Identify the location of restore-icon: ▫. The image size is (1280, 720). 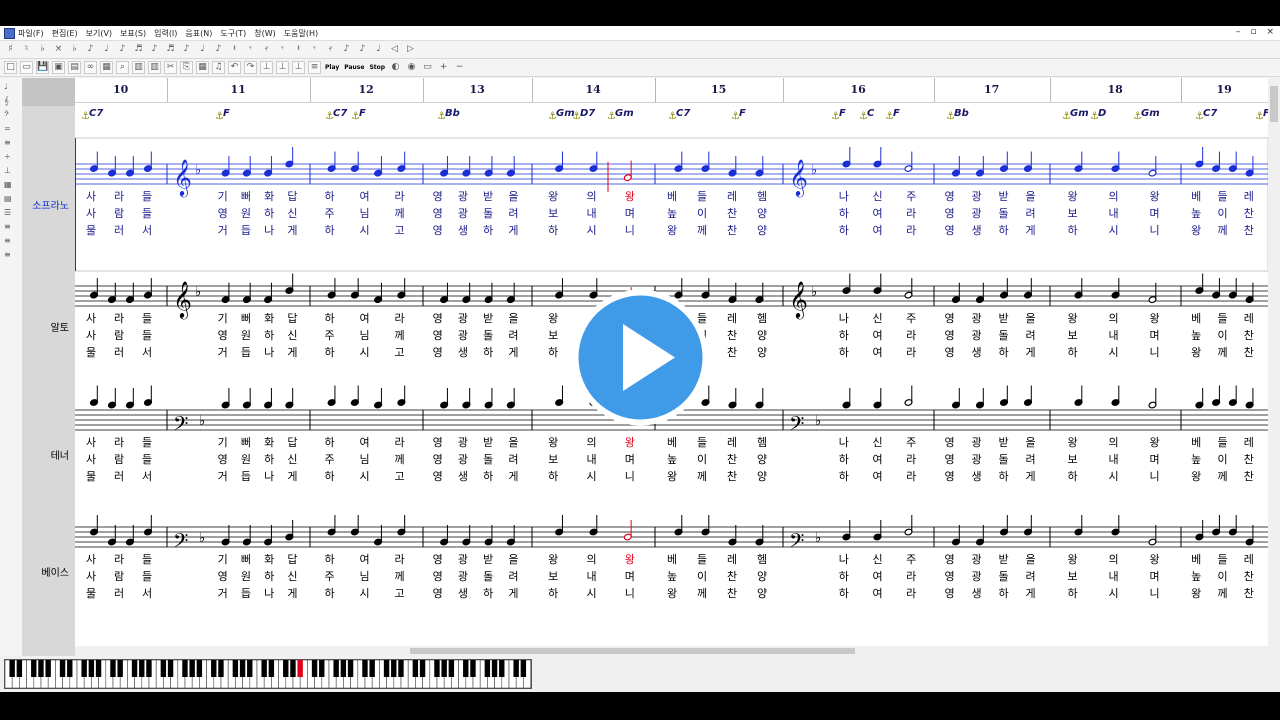
(1253, 32).